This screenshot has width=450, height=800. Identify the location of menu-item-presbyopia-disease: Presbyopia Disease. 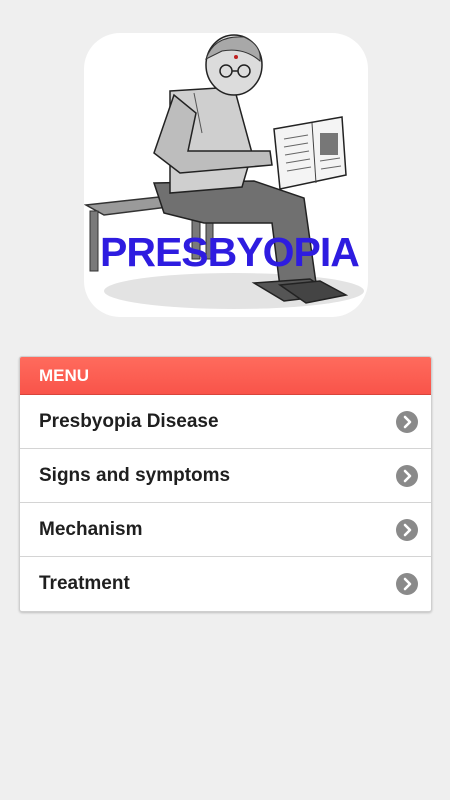
(225, 422).